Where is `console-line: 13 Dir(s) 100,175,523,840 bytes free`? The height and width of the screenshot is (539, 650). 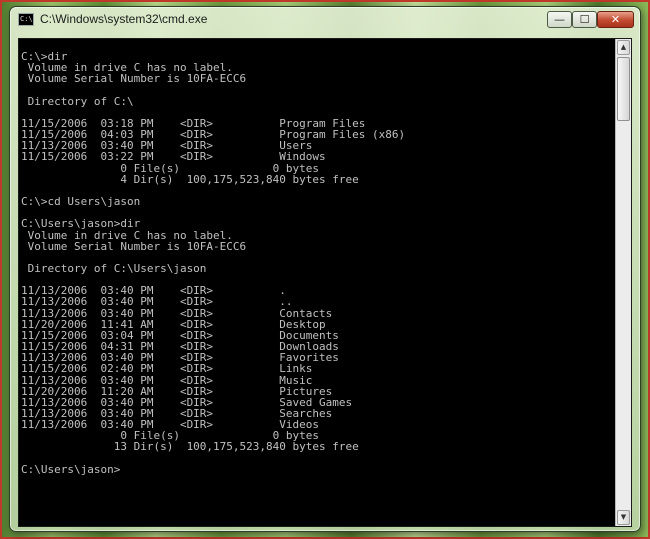
console-line: 13 Dir(s) 100,175,523,840 bytes free is located at coordinates (190, 447).